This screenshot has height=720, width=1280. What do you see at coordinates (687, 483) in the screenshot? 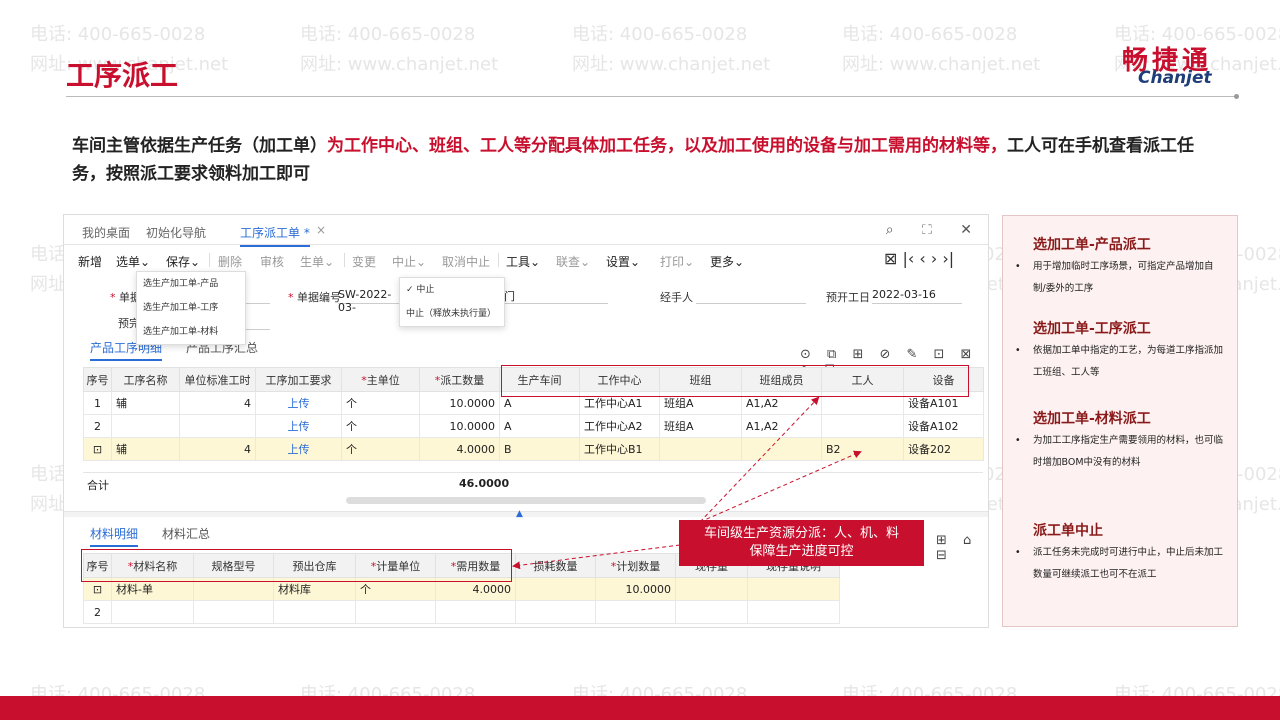
I see `callout-arrows` at bounding box center [687, 483].